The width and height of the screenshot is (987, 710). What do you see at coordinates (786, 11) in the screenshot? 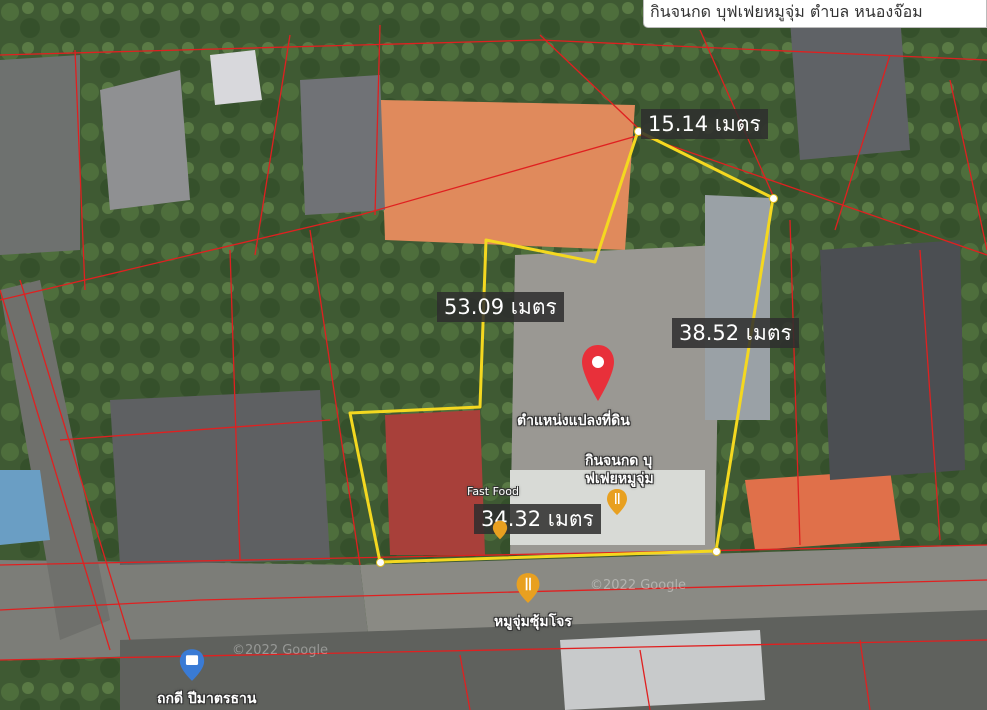
I see `place-title: กินจนกด บุฟเฟยหมูจุ่ม ตำบล หนองจ๊อม` at bounding box center [786, 11].